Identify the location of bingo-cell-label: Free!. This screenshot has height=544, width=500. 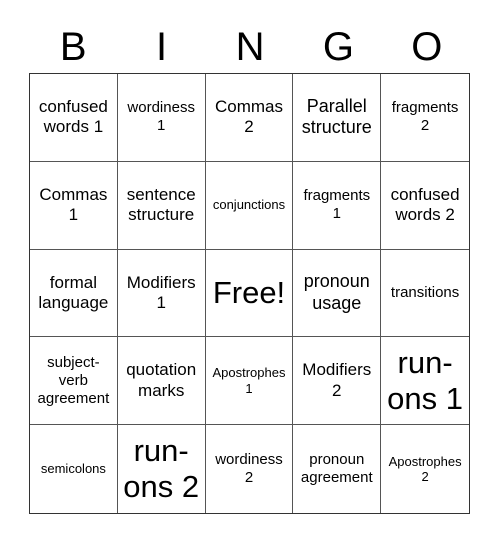
(249, 293).